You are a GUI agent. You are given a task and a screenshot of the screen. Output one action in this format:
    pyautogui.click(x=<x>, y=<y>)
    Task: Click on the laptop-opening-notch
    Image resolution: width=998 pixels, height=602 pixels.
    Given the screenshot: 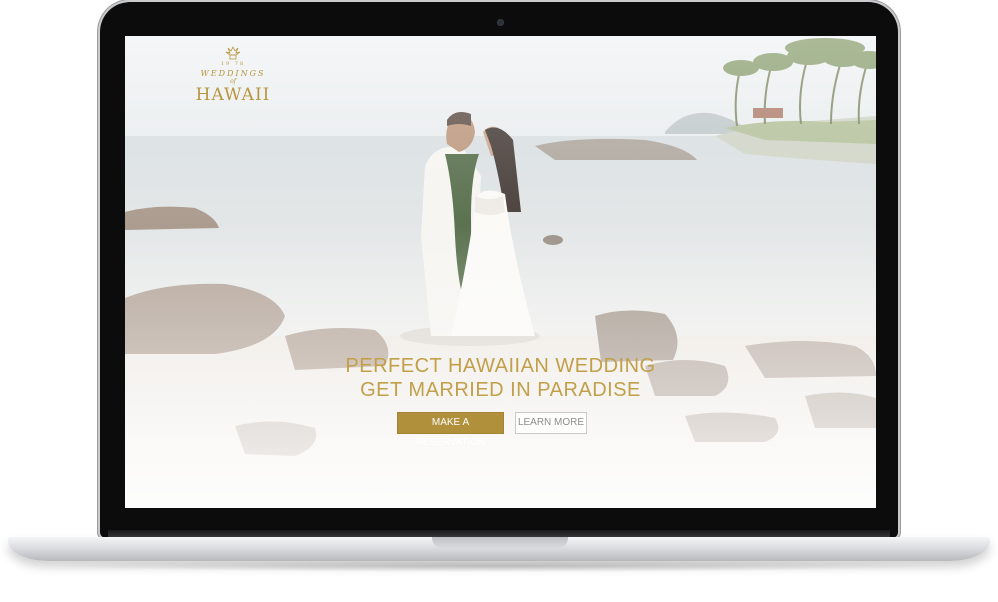 What is the action you would take?
    pyautogui.click(x=500, y=542)
    